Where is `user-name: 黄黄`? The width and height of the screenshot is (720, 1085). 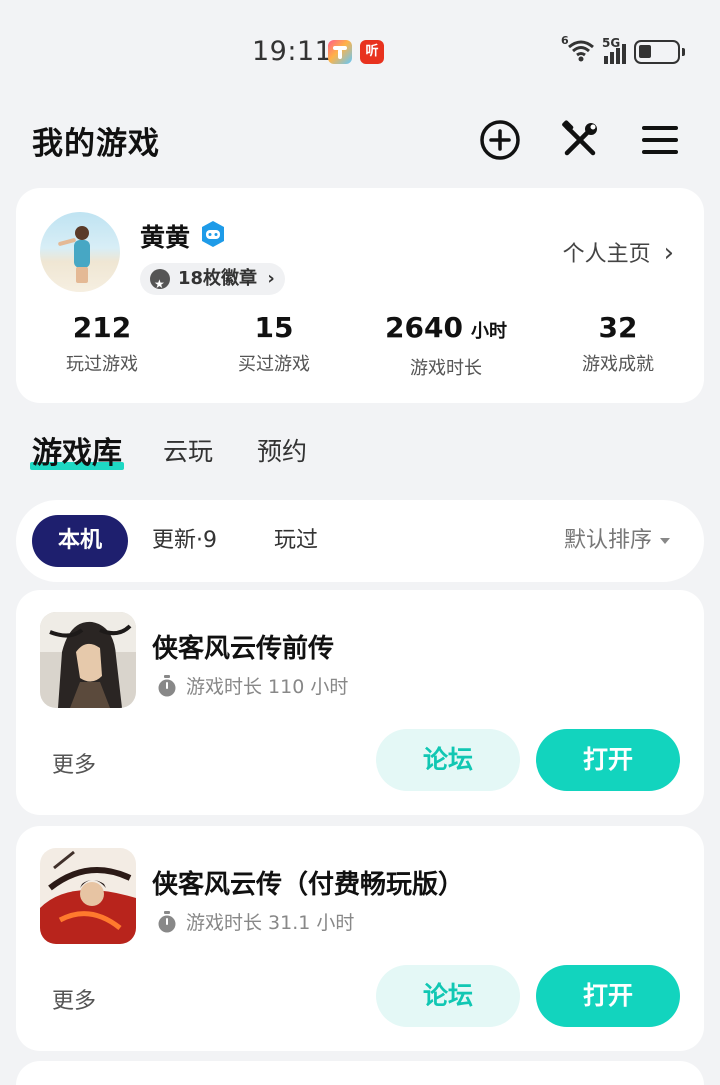 user-name: 黄黄 is located at coordinates (165, 237).